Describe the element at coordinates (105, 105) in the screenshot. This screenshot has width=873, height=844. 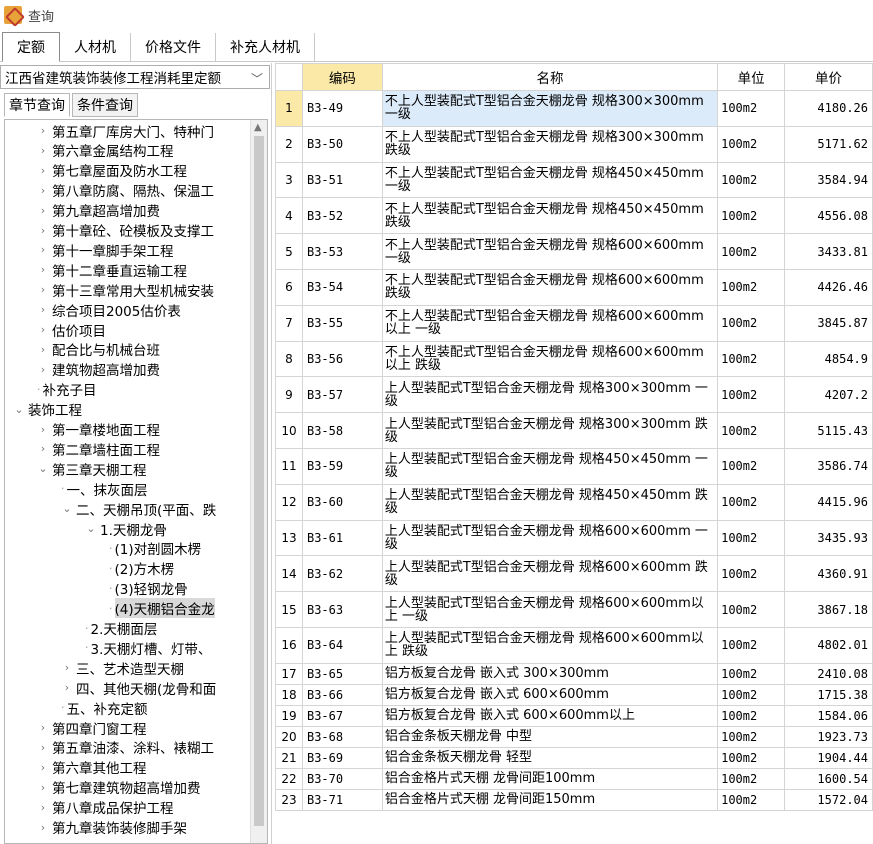
I see `tab-condition-search: 条件查询` at that location.